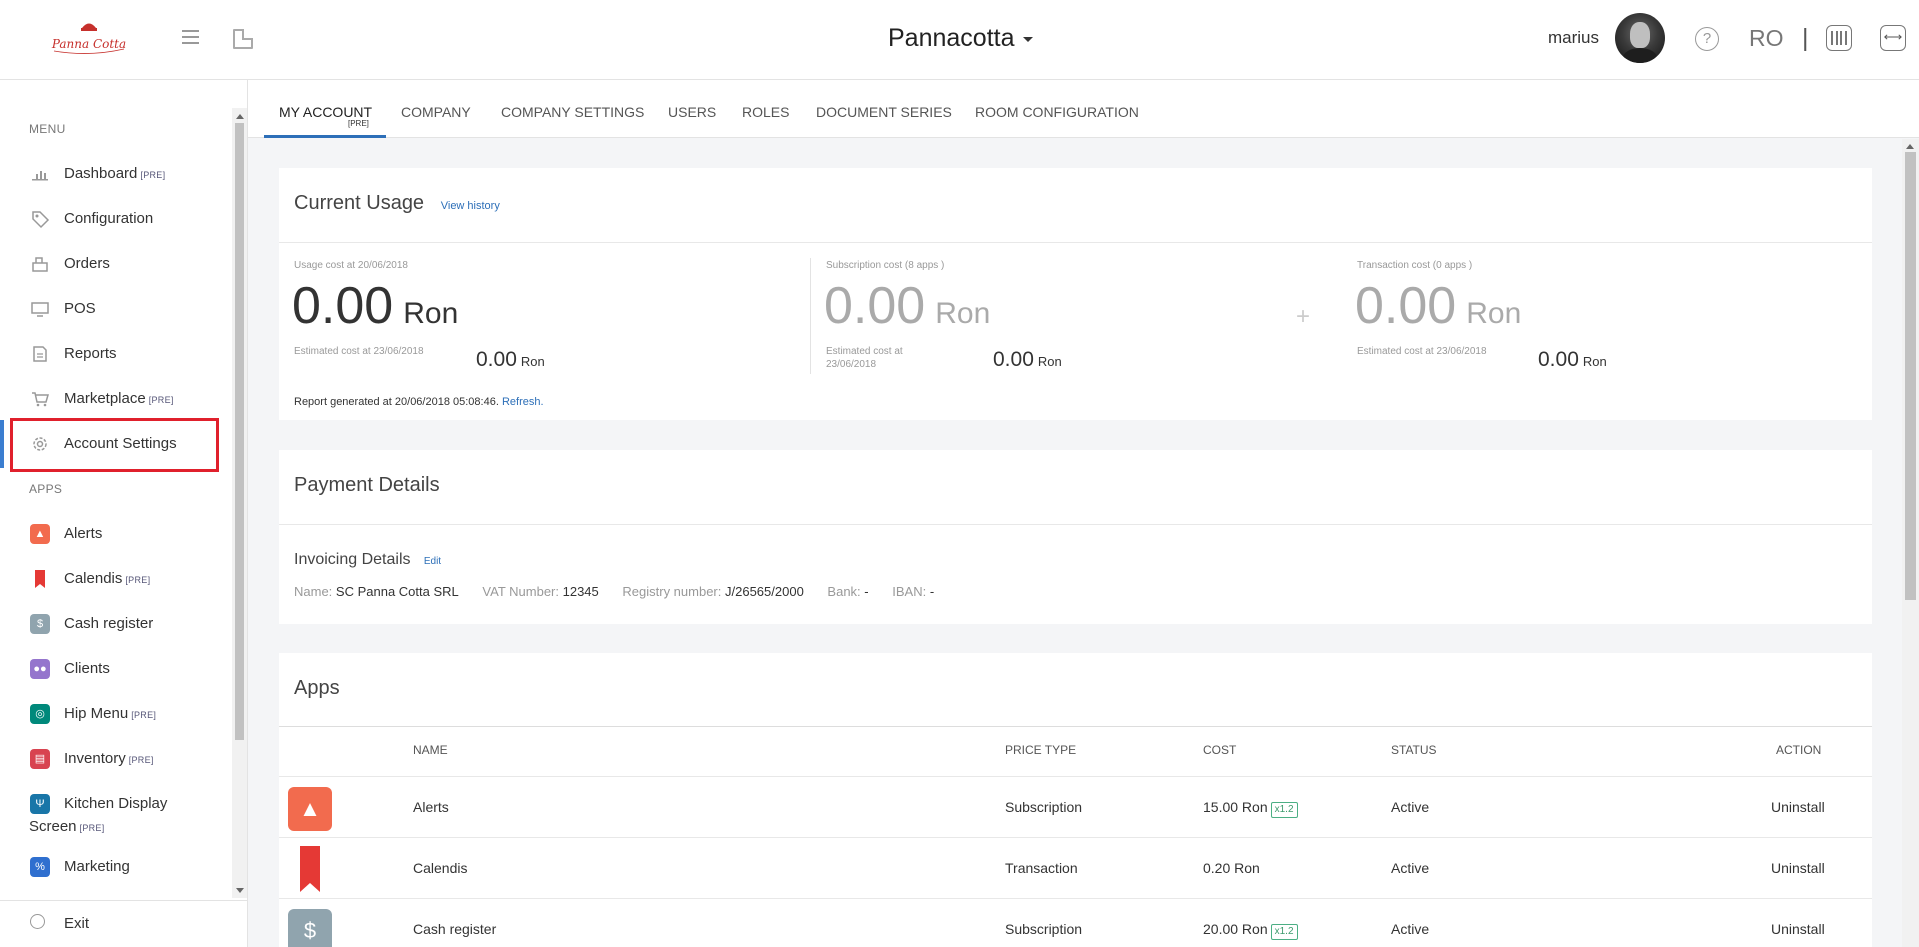  Describe the element at coordinates (1044, 807) in the screenshot. I see `app-price-type: Subscription` at that location.